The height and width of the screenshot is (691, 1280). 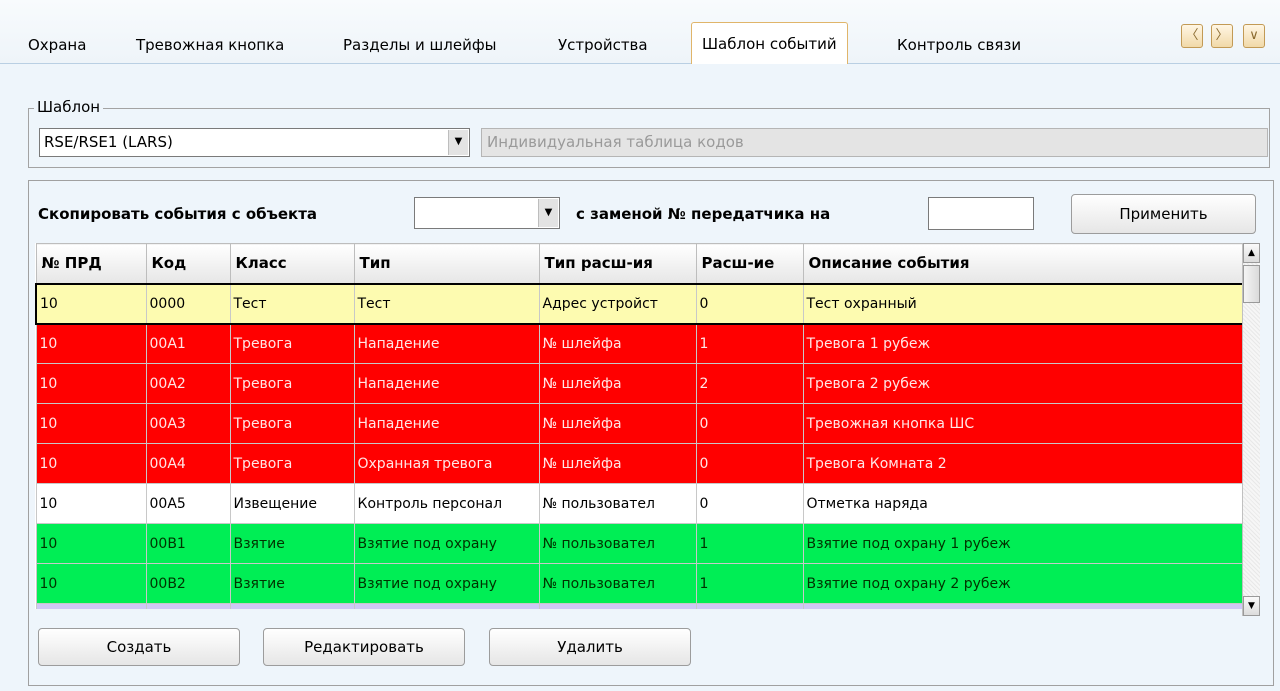 What do you see at coordinates (1192, 36) in the screenshot?
I see `tab-scroll-left-icon: 〈` at bounding box center [1192, 36].